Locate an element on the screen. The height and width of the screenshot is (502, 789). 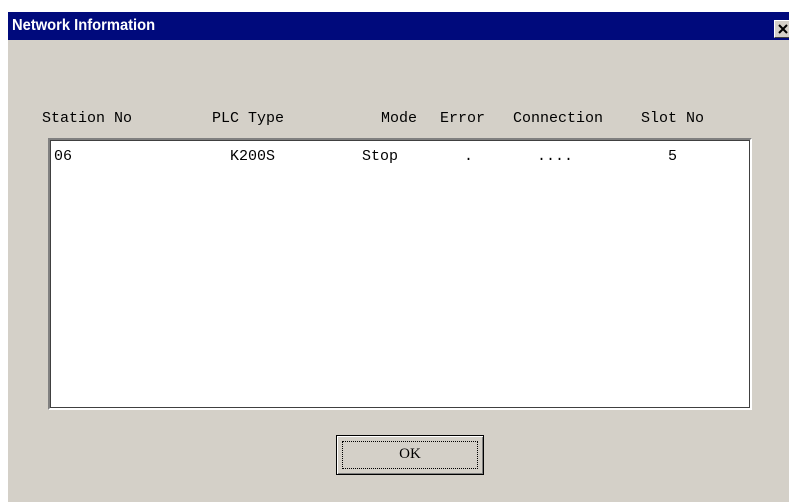
ok-button-label: OK is located at coordinates (410, 454).